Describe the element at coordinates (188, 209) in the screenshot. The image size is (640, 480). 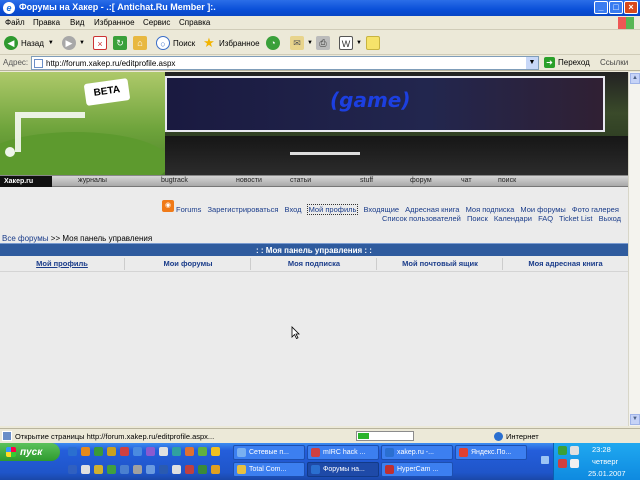
I see `link-forums: Forums` at that location.